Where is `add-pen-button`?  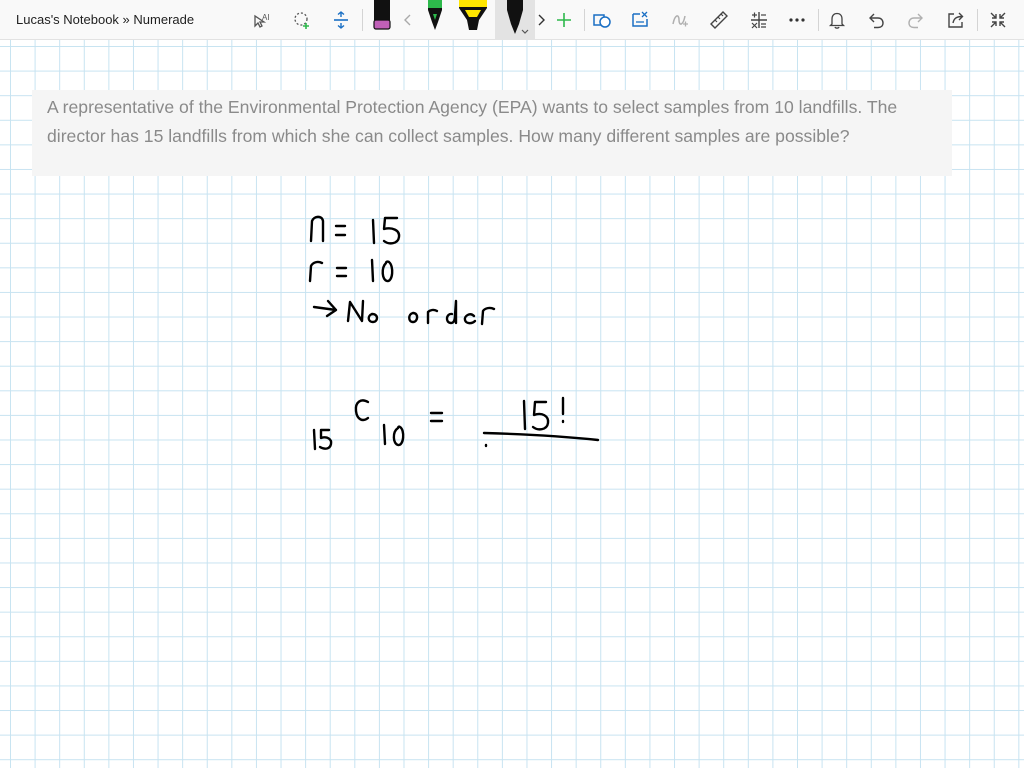 add-pen-button is located at coordinates (564, 20).